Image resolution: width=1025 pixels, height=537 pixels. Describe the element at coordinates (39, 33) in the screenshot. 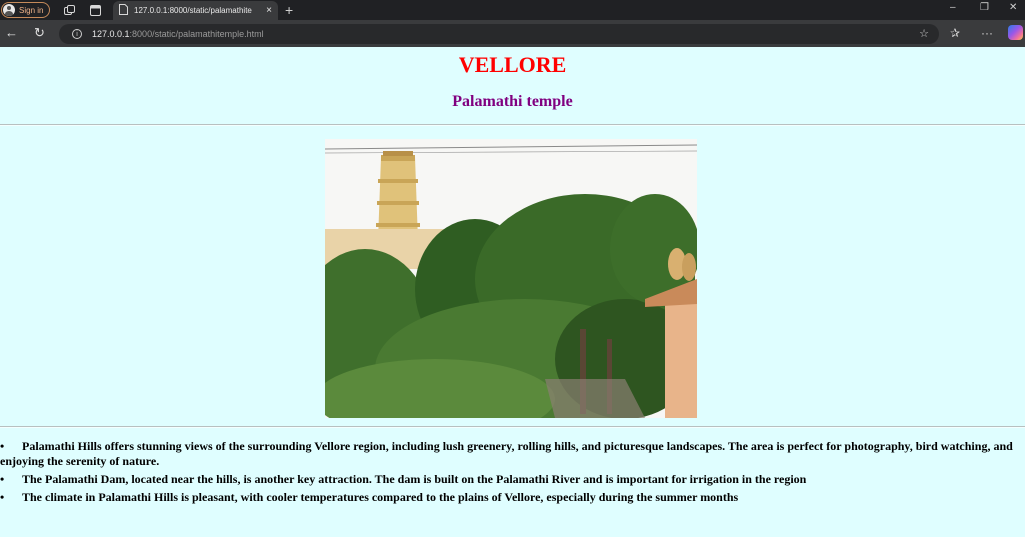

I see `reload-icon: ↻` at that location.